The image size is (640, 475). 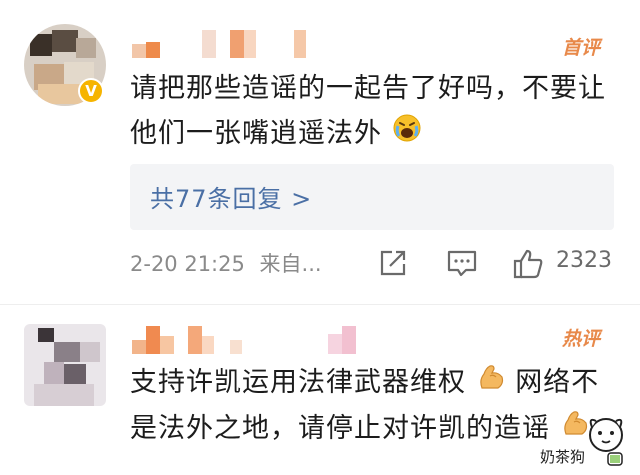 I want to click on hot-comment-tag: 热评, so click(x=581, y=339).